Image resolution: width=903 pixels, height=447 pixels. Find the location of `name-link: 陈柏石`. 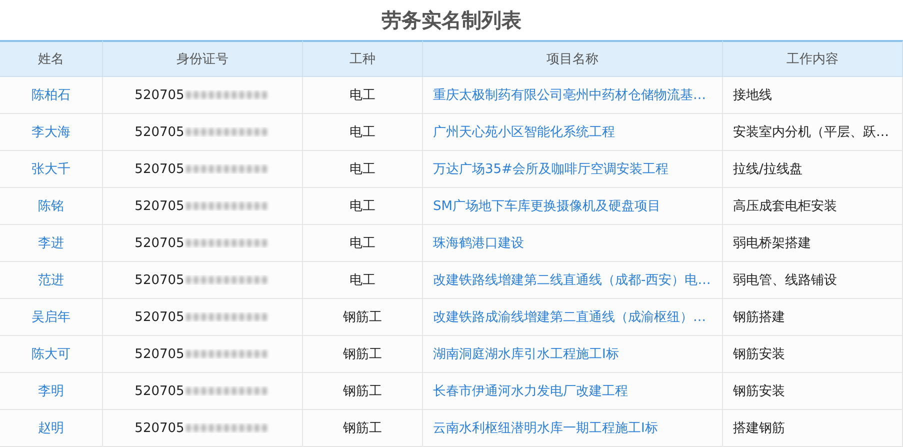

name-link: 陈柏石 is located at coordinates (51, 95).